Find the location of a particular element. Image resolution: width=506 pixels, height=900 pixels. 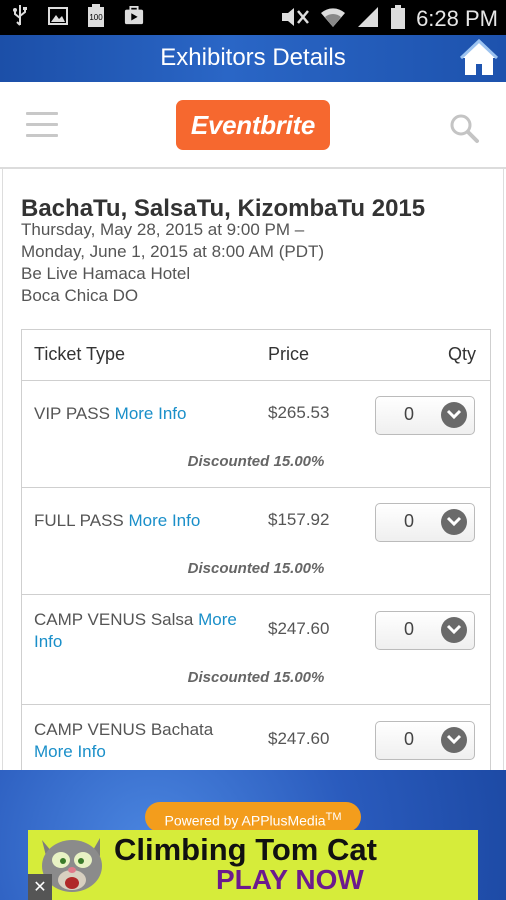

powered-by-badge: Powered by APPlusMediaTM is located at coordinates (253, 817).